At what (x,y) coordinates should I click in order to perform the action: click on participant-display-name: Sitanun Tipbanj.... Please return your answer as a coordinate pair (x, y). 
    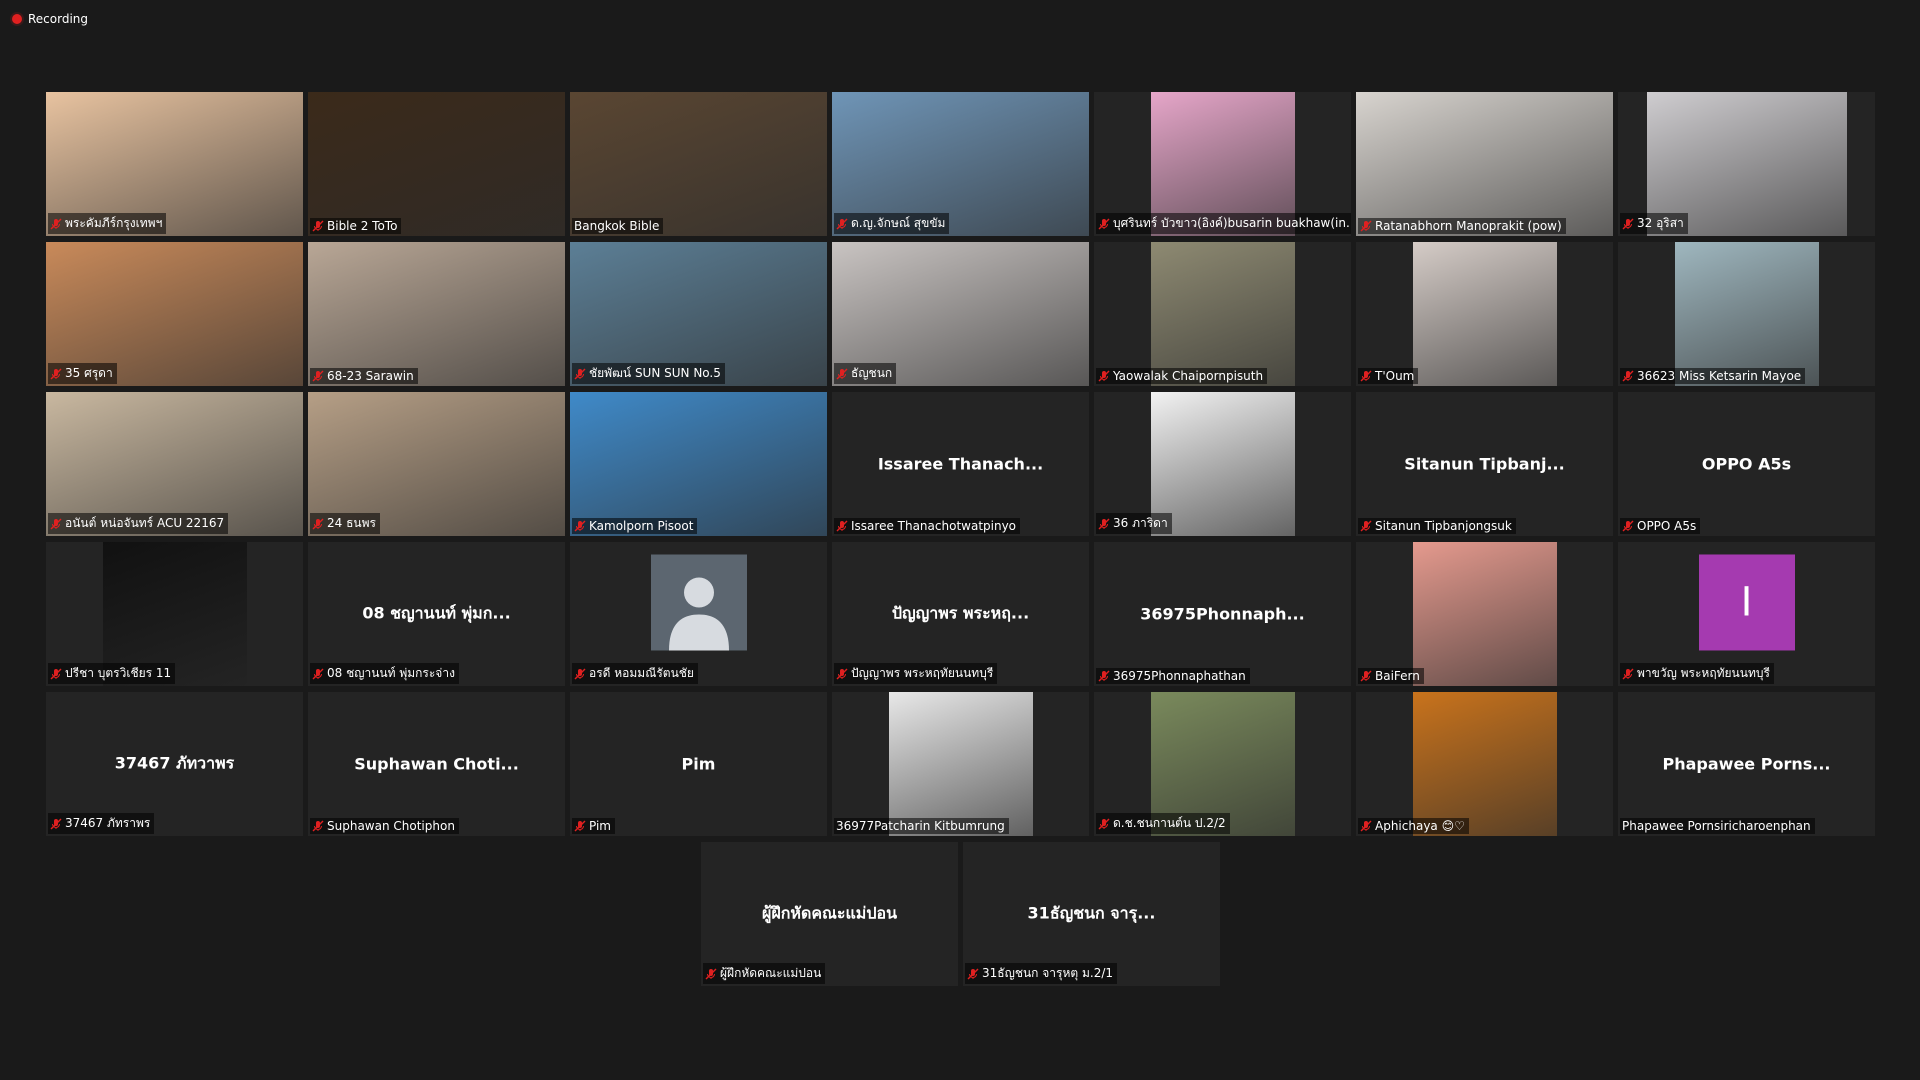
    Looking at the image, I should click on (1484, 464).